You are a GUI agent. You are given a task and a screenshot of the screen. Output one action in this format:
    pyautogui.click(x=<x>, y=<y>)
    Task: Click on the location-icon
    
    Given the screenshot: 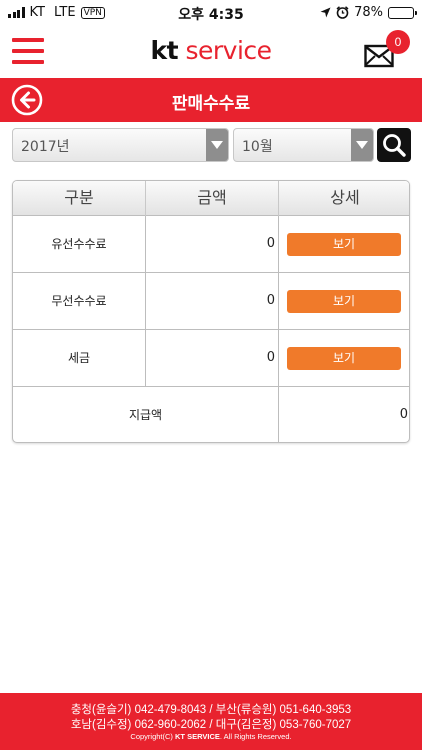 What is the action you would take?
    pyautogui.click(x=325, y=12)
    